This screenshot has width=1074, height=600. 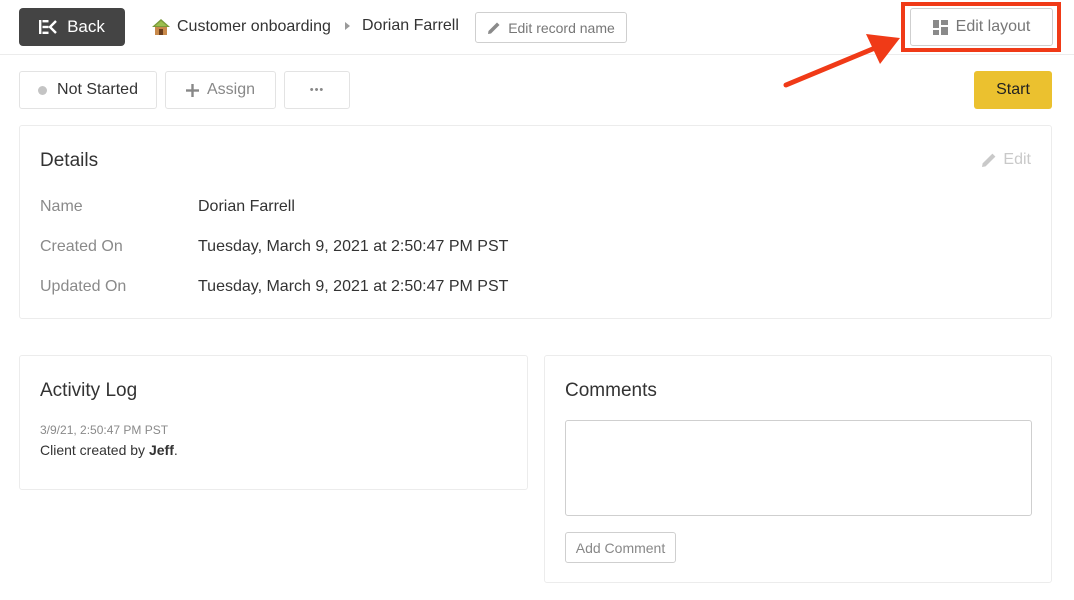 I want to click on start-label: Start, so click(x=1013, y=89).